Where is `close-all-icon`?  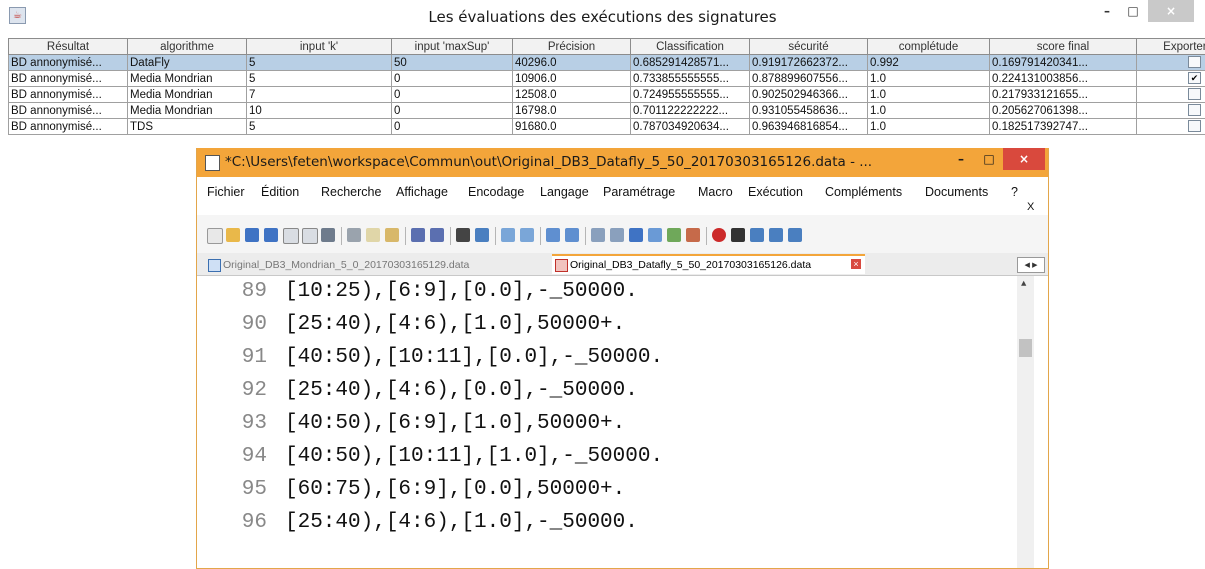 close-all-icon is located at coordinates (310, 236).